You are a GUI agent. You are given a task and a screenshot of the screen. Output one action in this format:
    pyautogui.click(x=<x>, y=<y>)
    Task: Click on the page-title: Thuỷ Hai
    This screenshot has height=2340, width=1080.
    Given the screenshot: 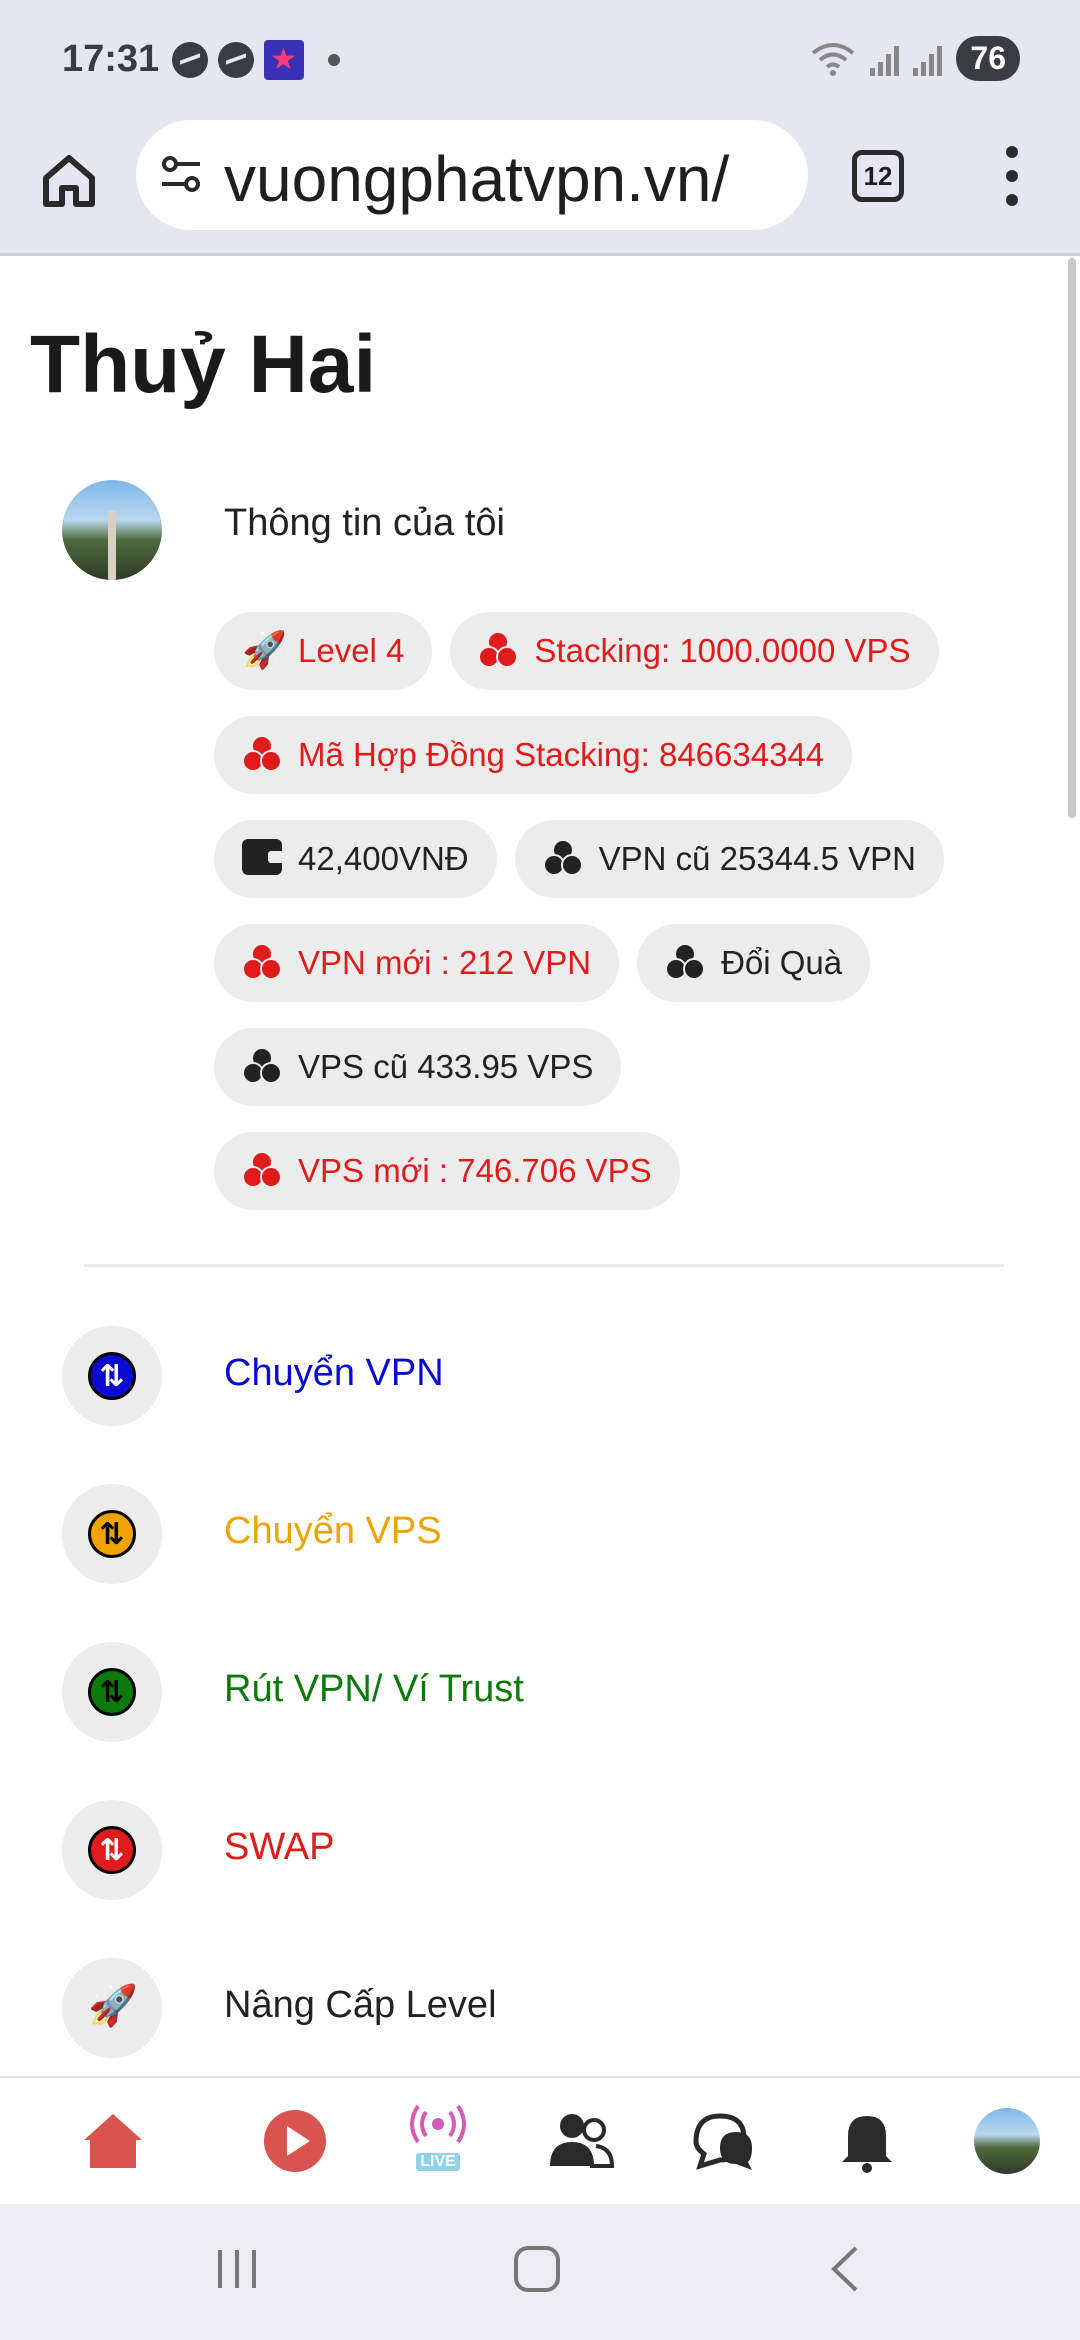 What is the action you would take?
    pyautogui.click(x=203, y=364)
    